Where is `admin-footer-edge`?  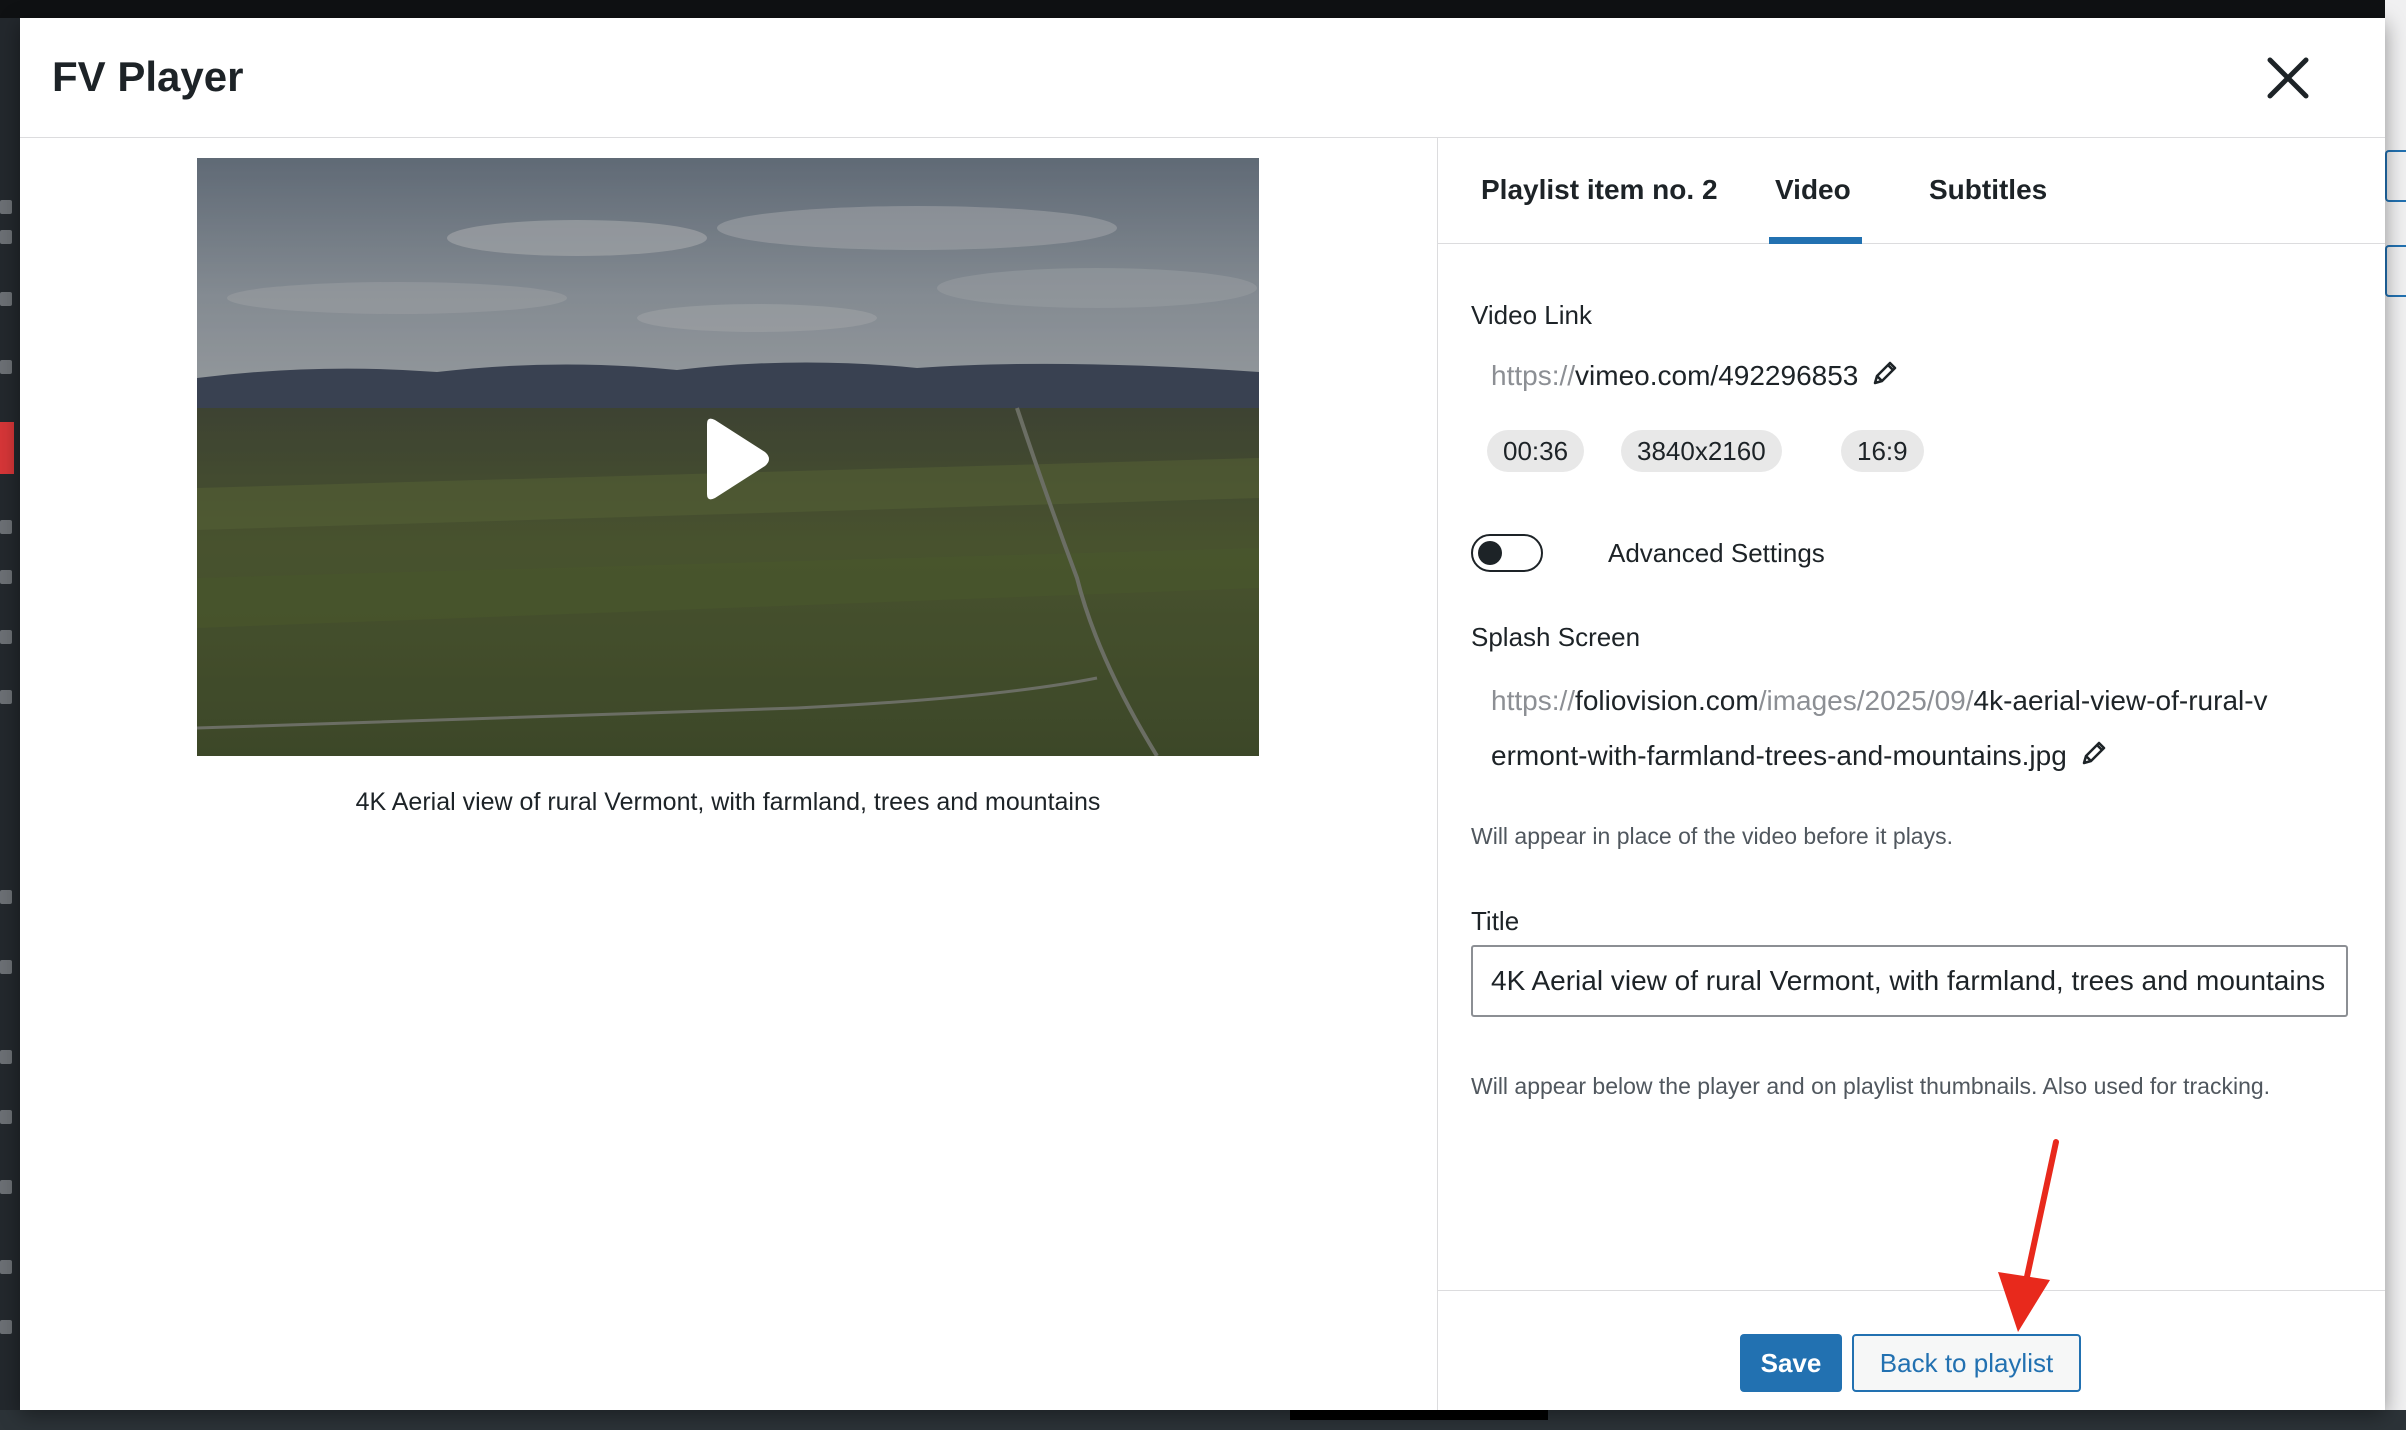 admin-footer-edge is located at coordinates (1203, 1420).